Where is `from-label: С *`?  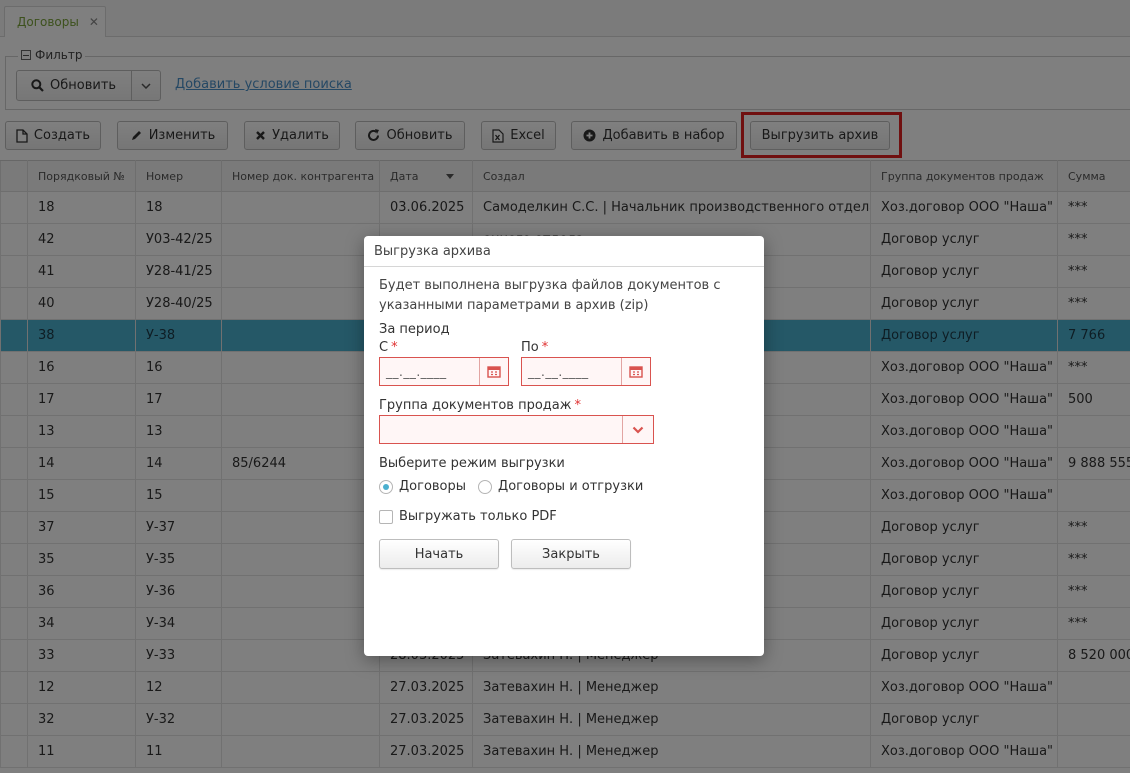 from-label: С * is located at coordinates (388, 347).